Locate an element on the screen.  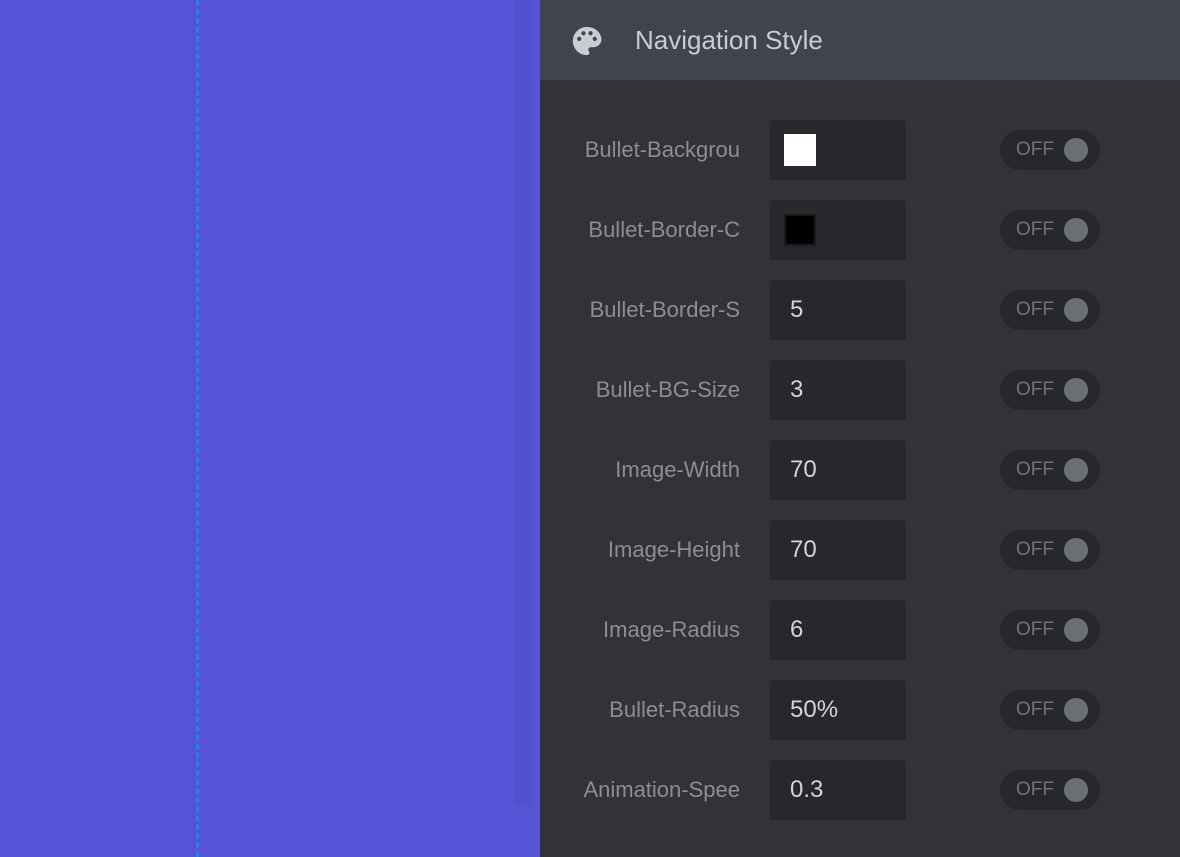
guide-line is located at coordinates (197, 428).